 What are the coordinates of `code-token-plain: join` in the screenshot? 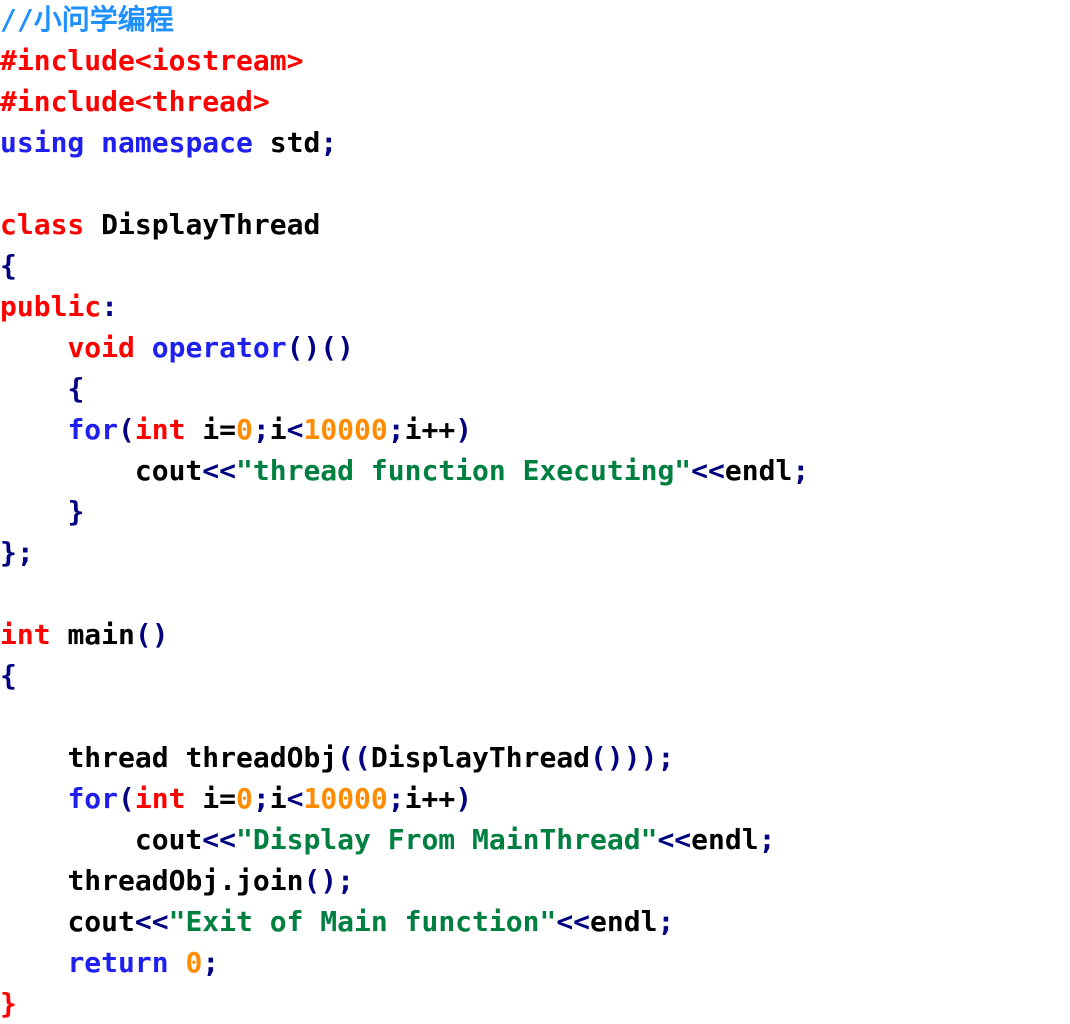 It's located at (270, 880).